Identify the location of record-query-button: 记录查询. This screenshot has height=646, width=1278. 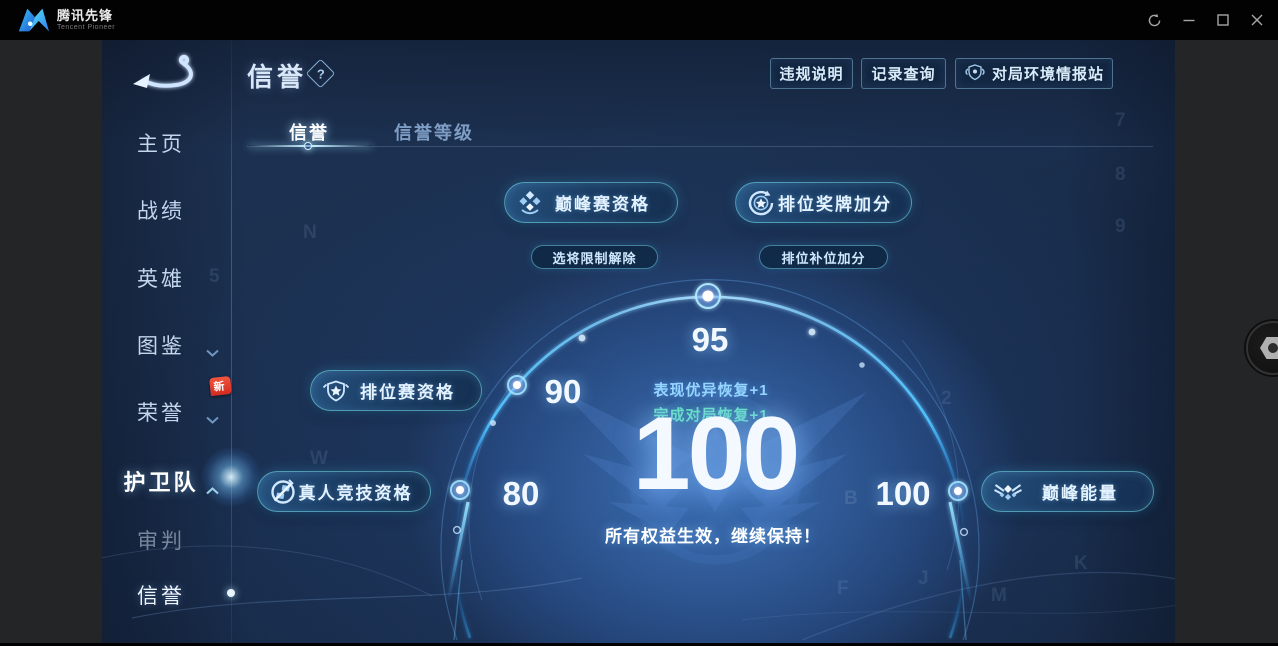
(903, 73).